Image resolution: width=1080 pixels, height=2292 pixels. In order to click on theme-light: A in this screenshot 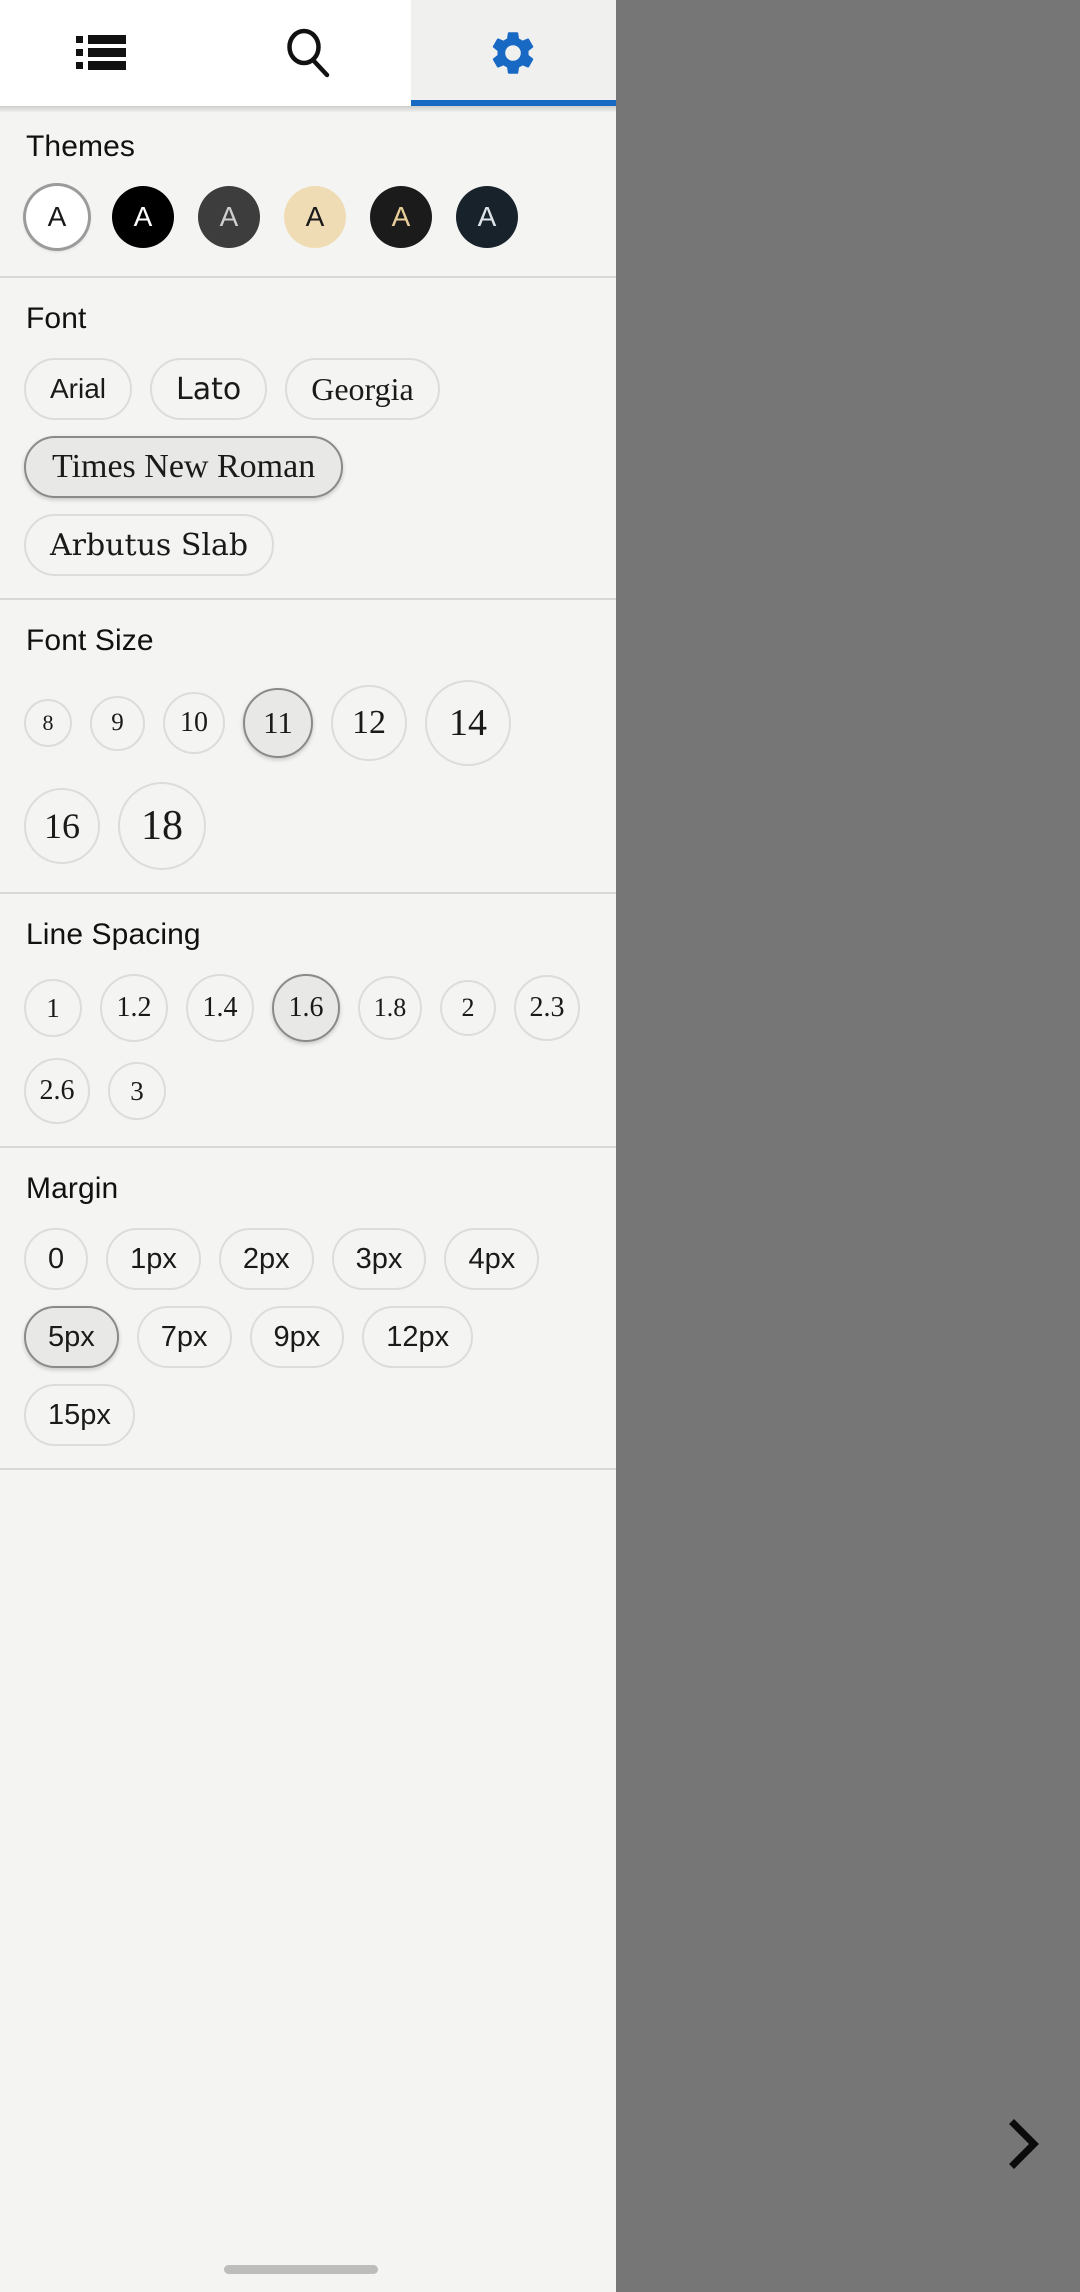, I will do `click(57, 217)`.